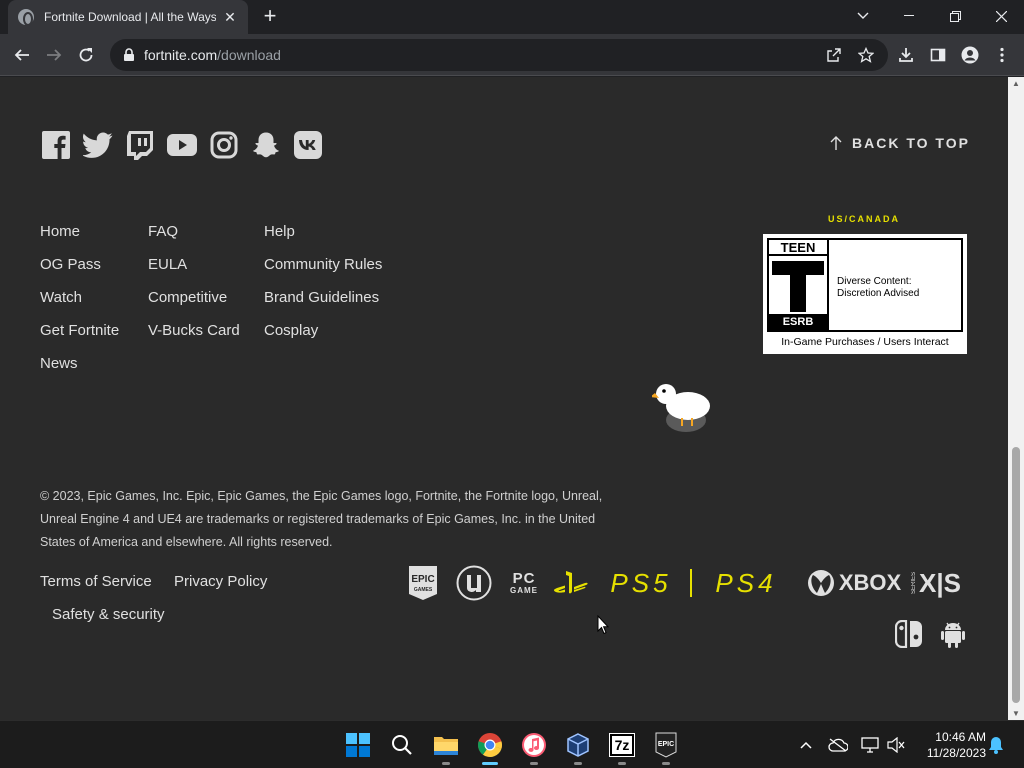 The height and width of the screenshot is (768, 1024). Describe the element at coordinates (422, 579) in the screenshot. I see `epic-logo-text: EPIC` at that location.